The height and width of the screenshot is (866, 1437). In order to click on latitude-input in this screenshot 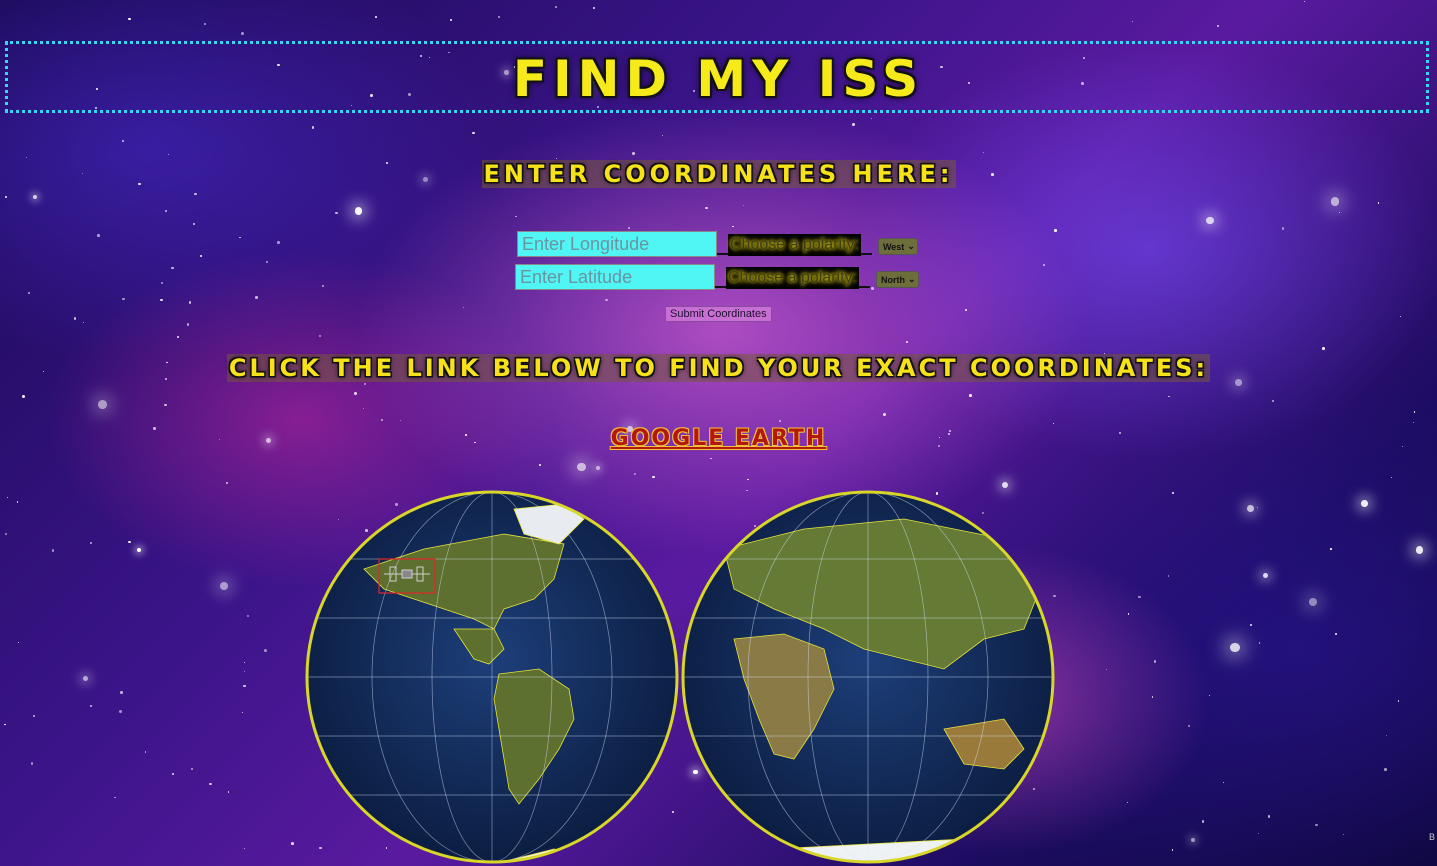, I will do `click(615, 277)`.